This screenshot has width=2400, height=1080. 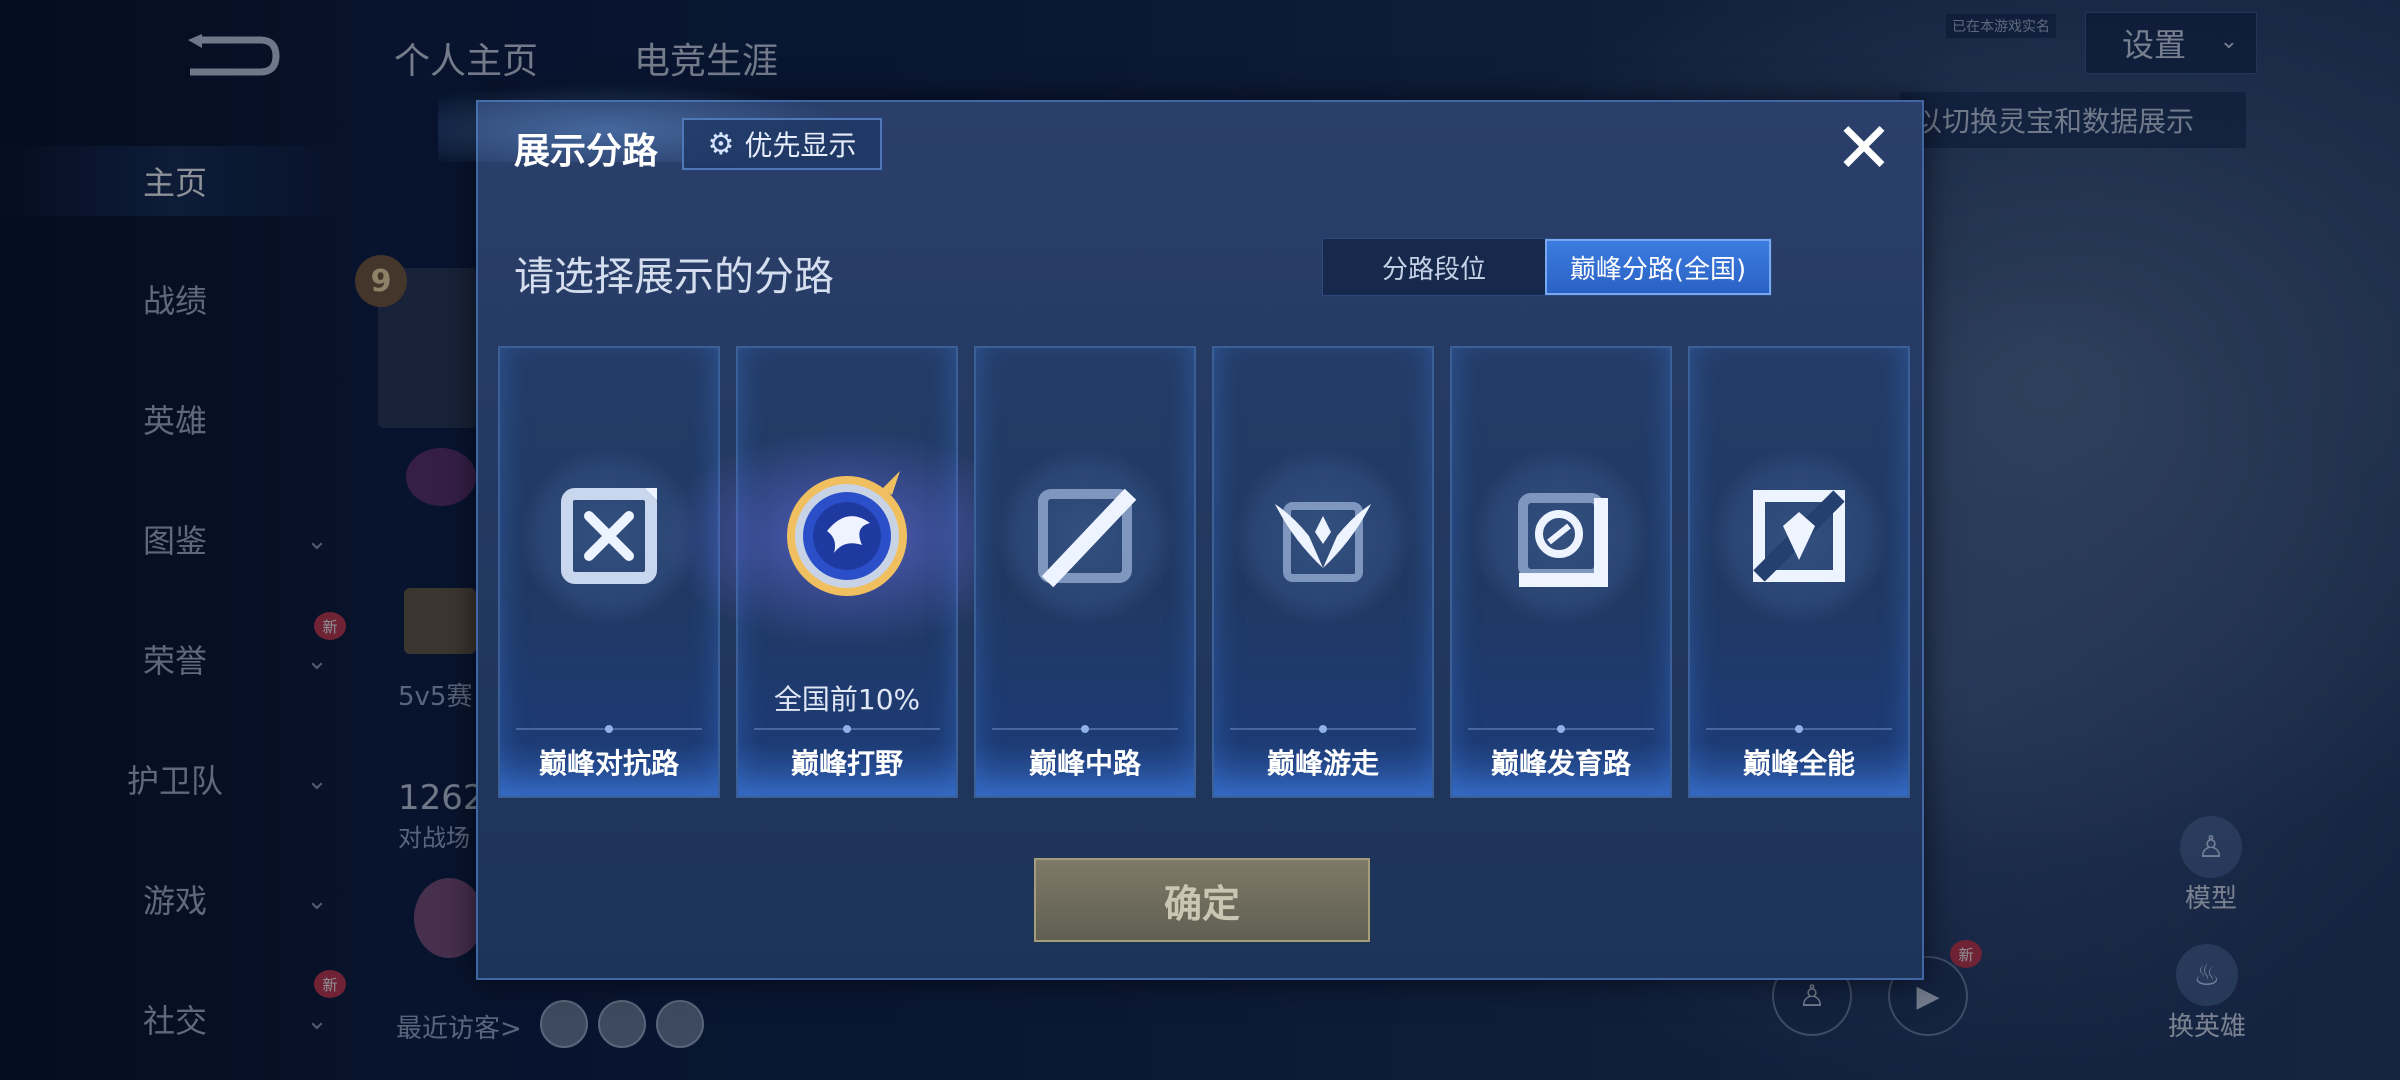 I want to click on lane-card-bot: 巅峰发育路, so click(x=1561, y=572).